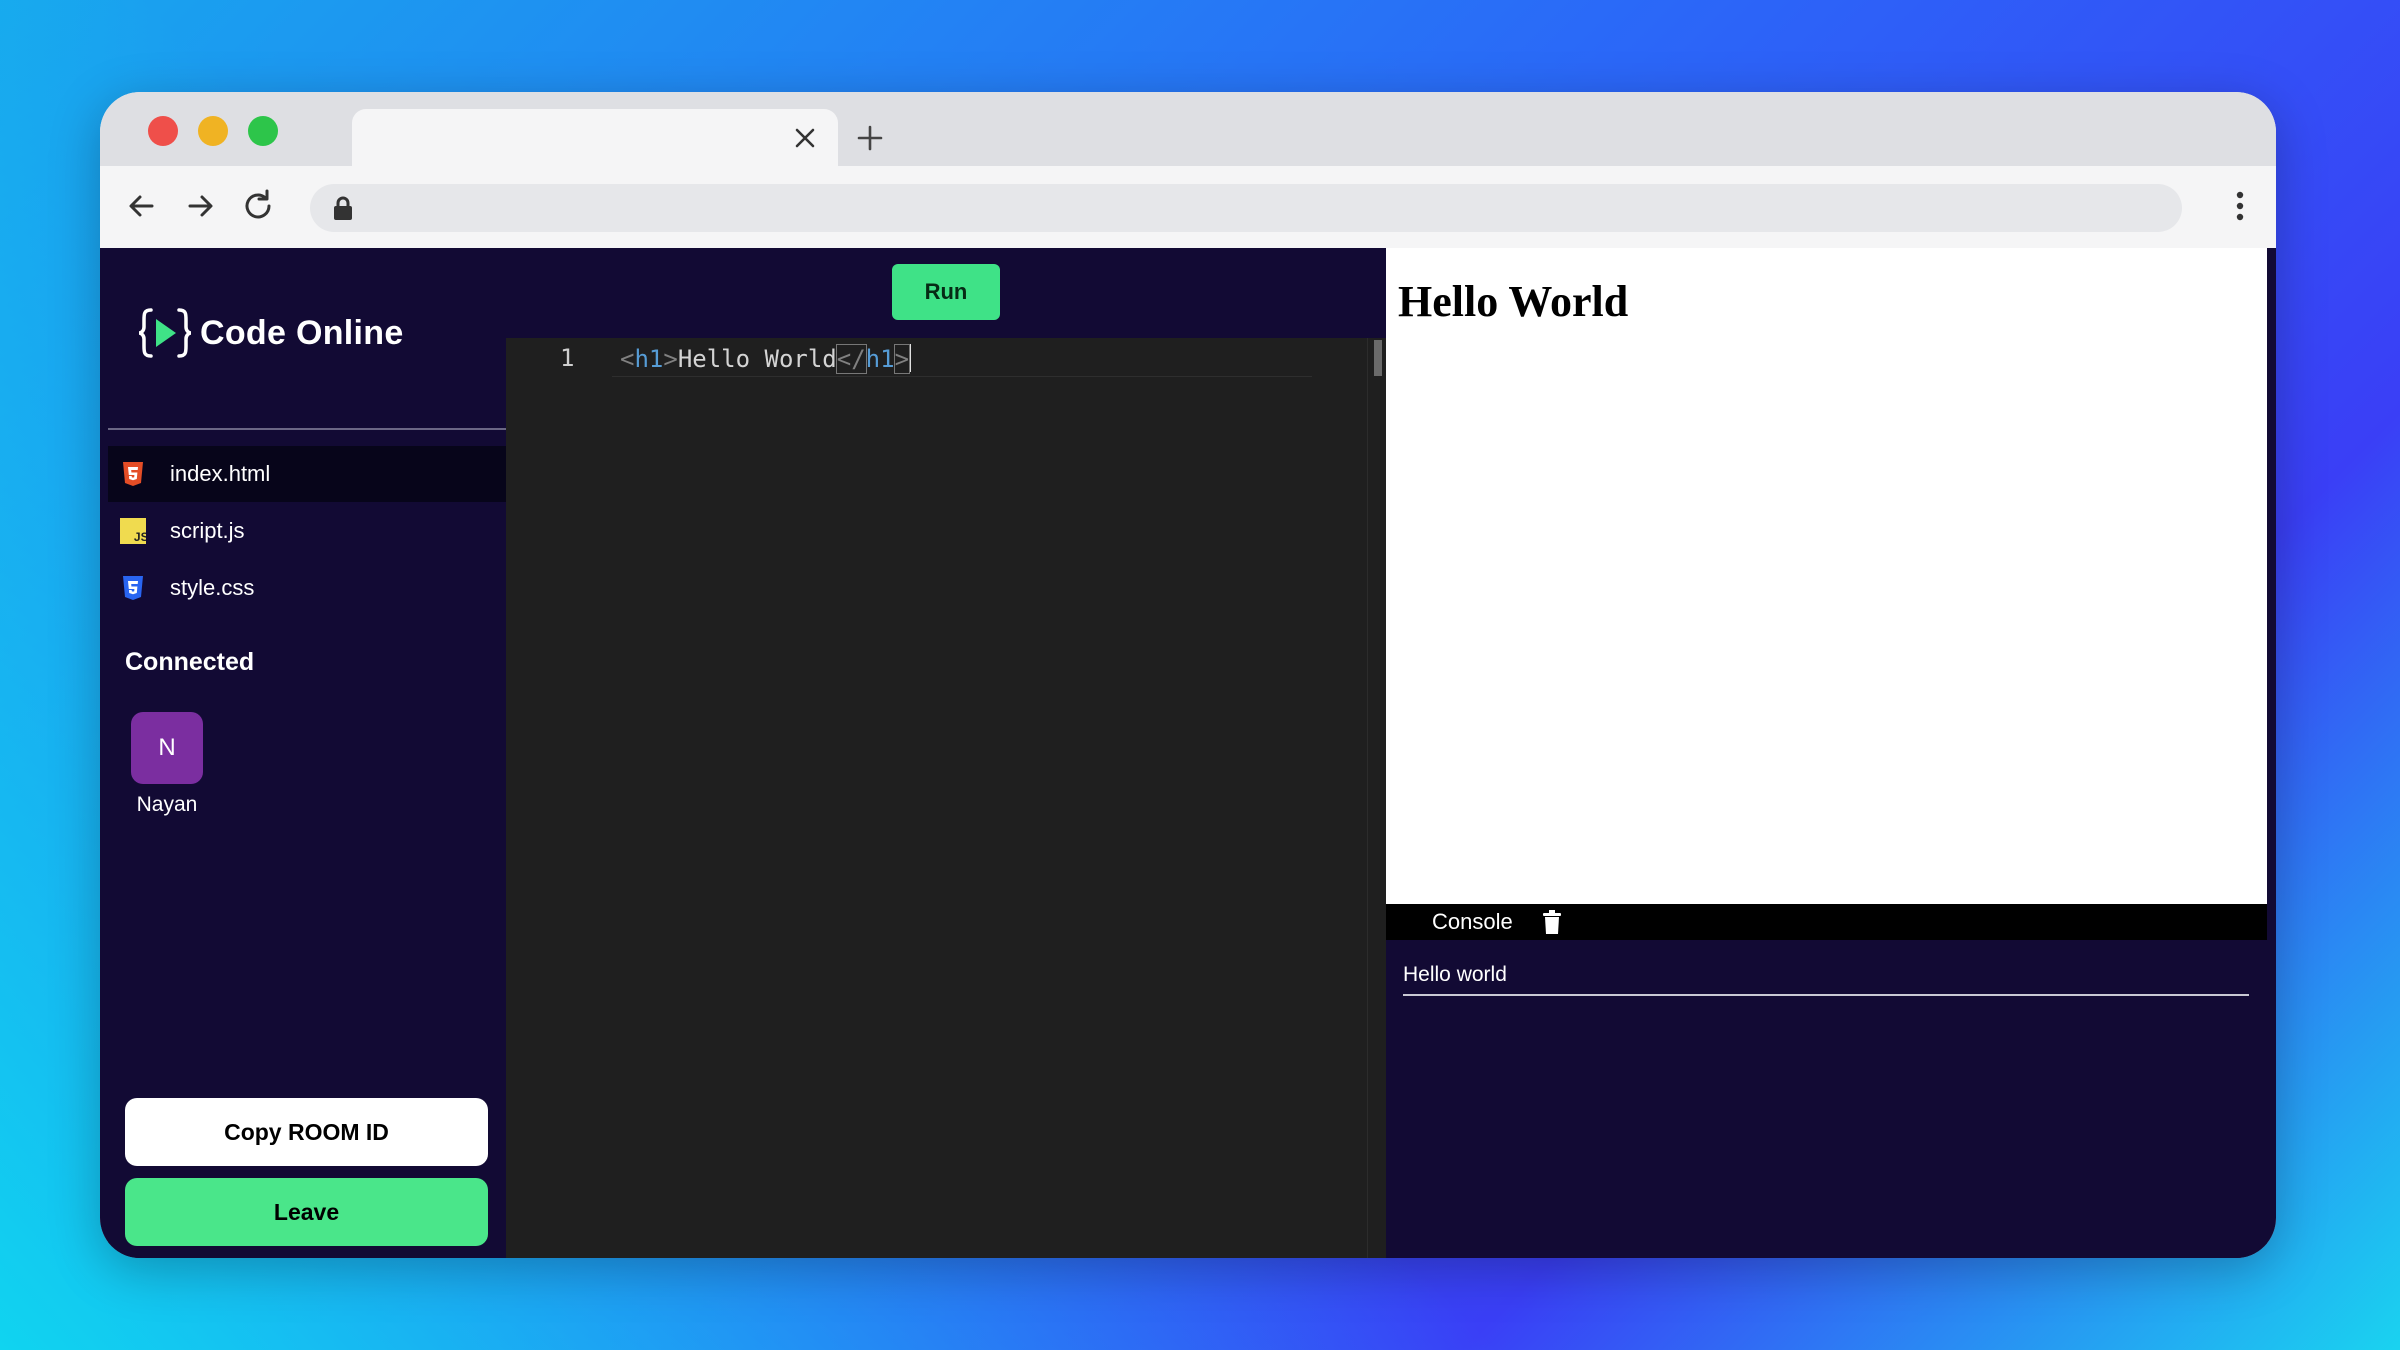 The height and width of the screenshot is (1350, 2400). What do you see at coordinates (307, 753) in the screenshot?
I see `sidebar: Code Online index.html JS` at bounding box center [307, 753].